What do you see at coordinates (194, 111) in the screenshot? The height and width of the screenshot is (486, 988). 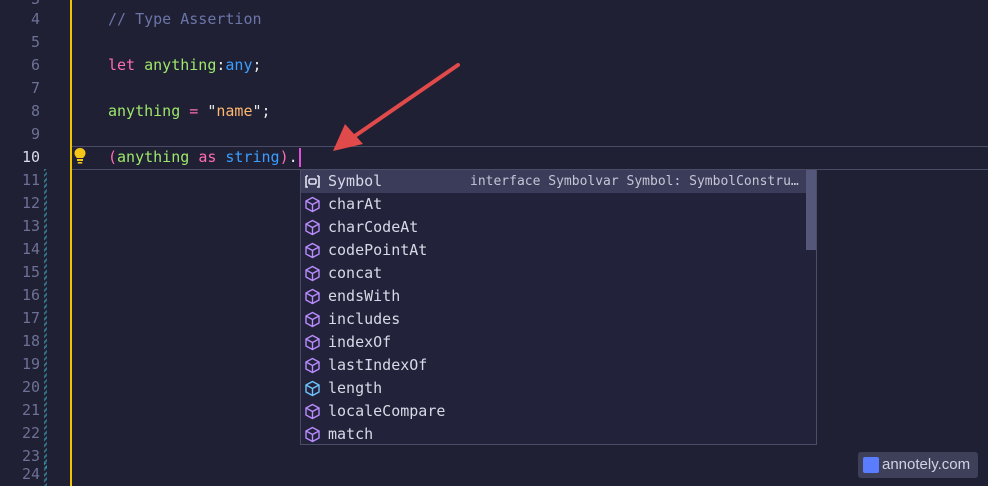 I see `operator-token: =` at bounding box center [194, 111].